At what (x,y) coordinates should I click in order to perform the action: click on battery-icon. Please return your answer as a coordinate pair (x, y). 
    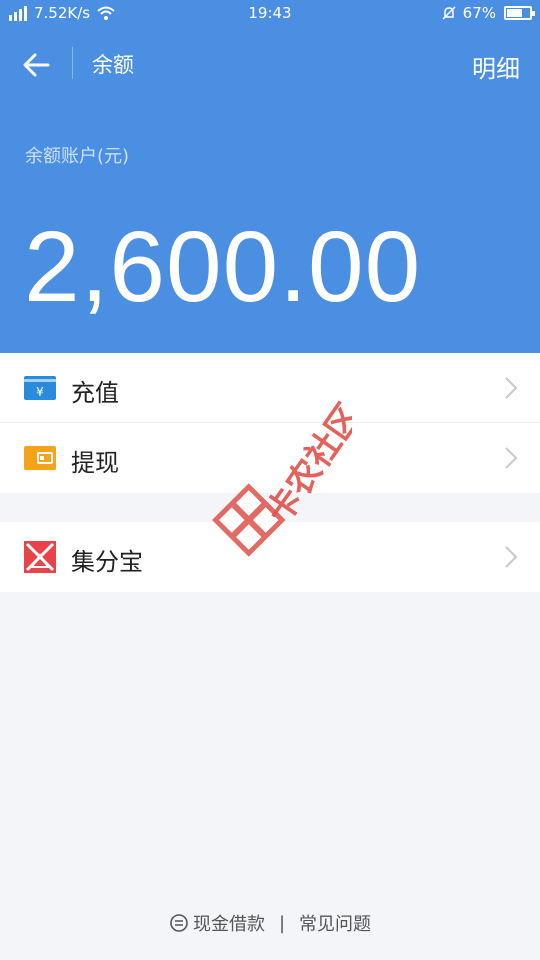
    Looking at the image, I should click on (519, 13).